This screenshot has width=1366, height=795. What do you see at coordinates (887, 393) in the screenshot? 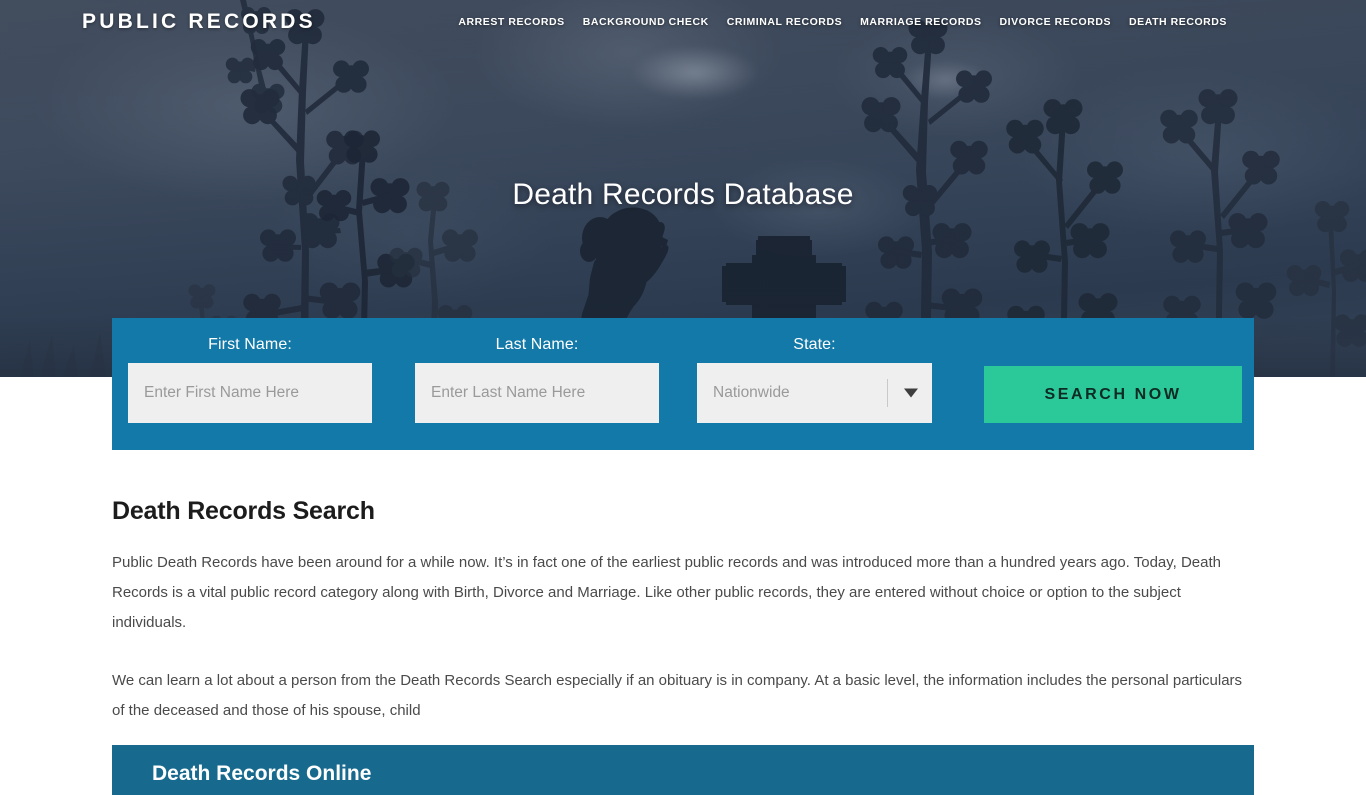
I see `select-divider` at bounding box center [887, 393].